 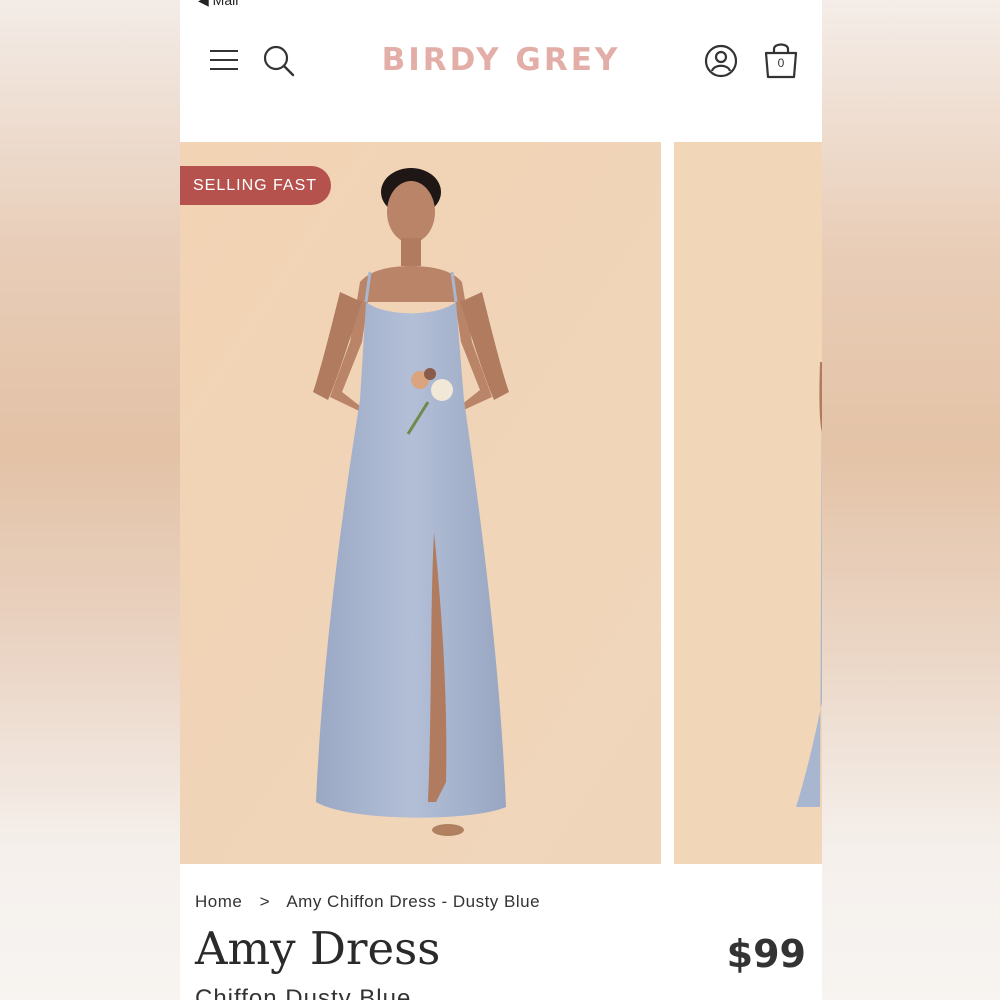 What do you see at coordinates (218, 901) in the screenshot?
I see `breadcrumb-home-link: Home` at bounding box center [218, 901].